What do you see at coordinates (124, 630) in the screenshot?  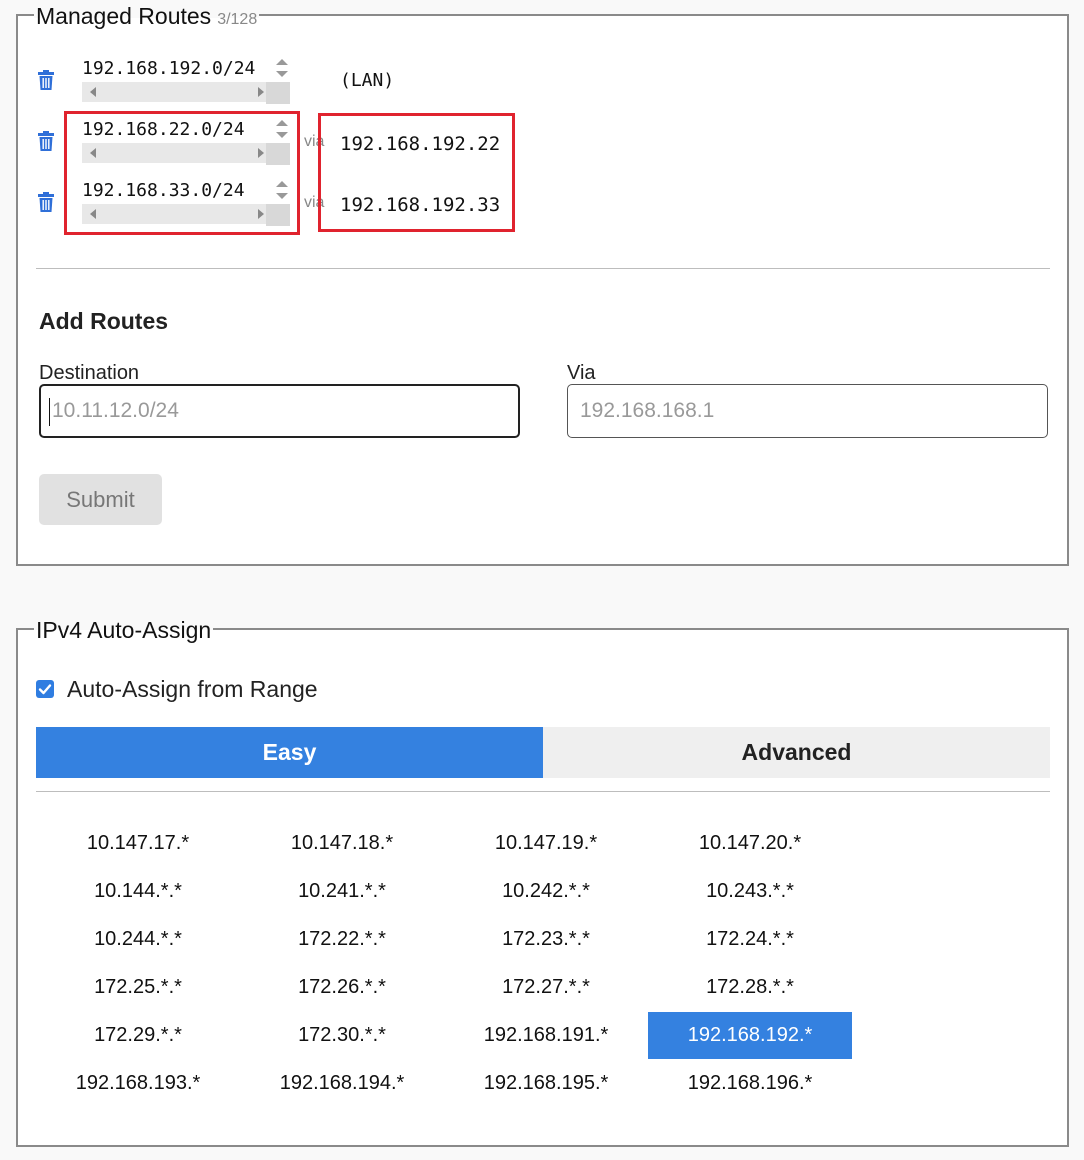 I see `ipv4-legend: IPv4 Auto-Assign` at bounding box center [124, 630].